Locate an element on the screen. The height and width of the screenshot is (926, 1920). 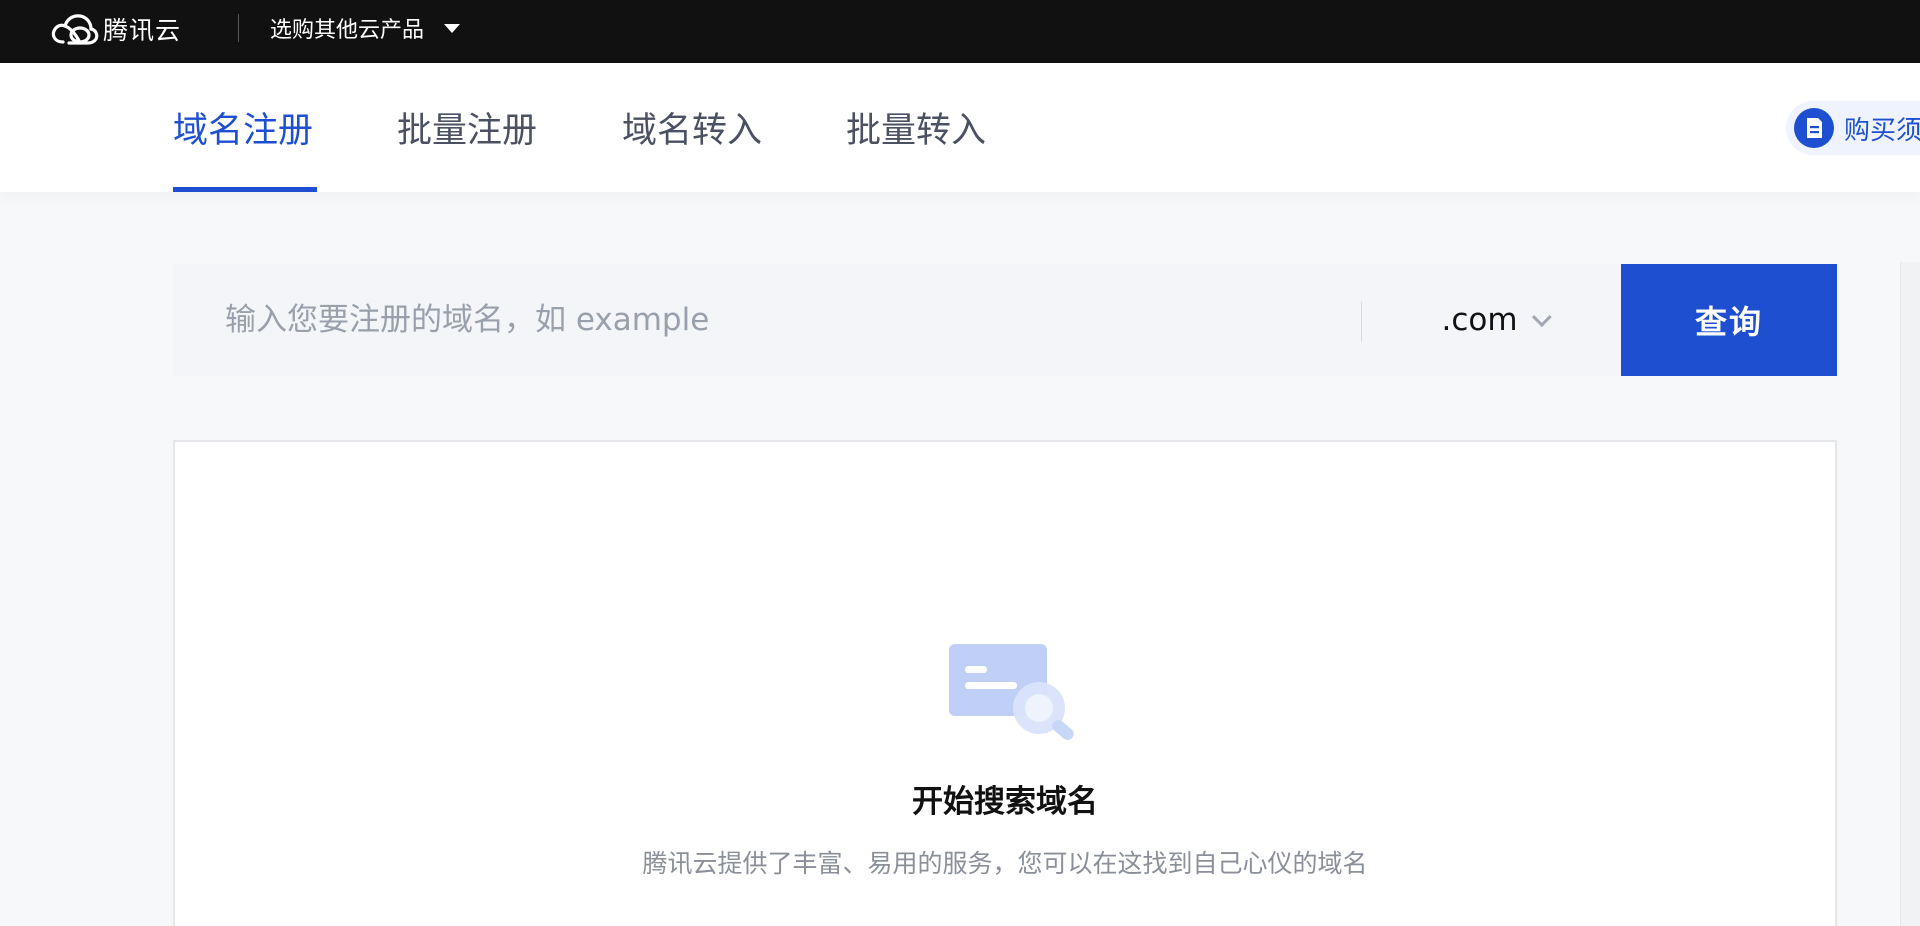
document-icon is located at coordinates (1814, 128).